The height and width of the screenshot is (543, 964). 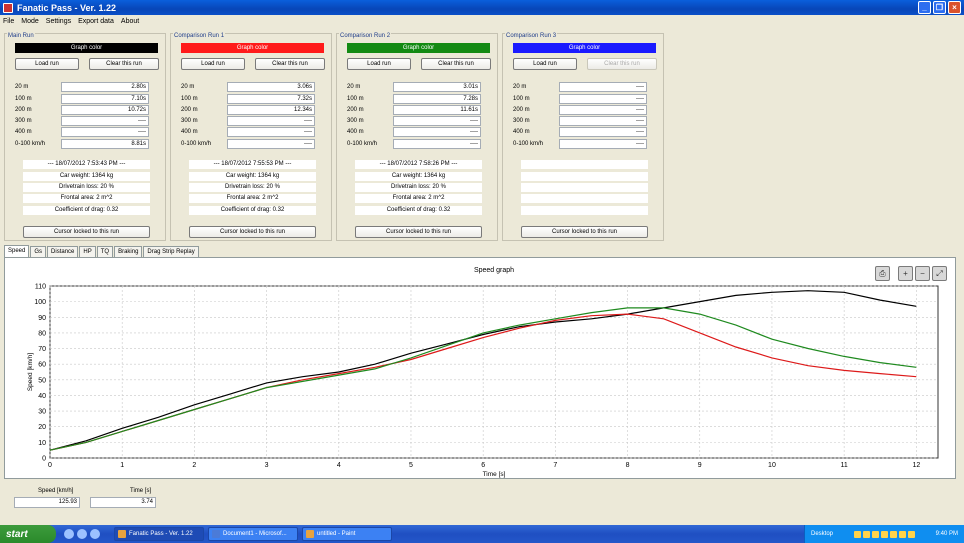 What do you see at coordinates (772, 465) in the screenshot?
I see `x-tick-label: 10` at bounding box center [772, 465].